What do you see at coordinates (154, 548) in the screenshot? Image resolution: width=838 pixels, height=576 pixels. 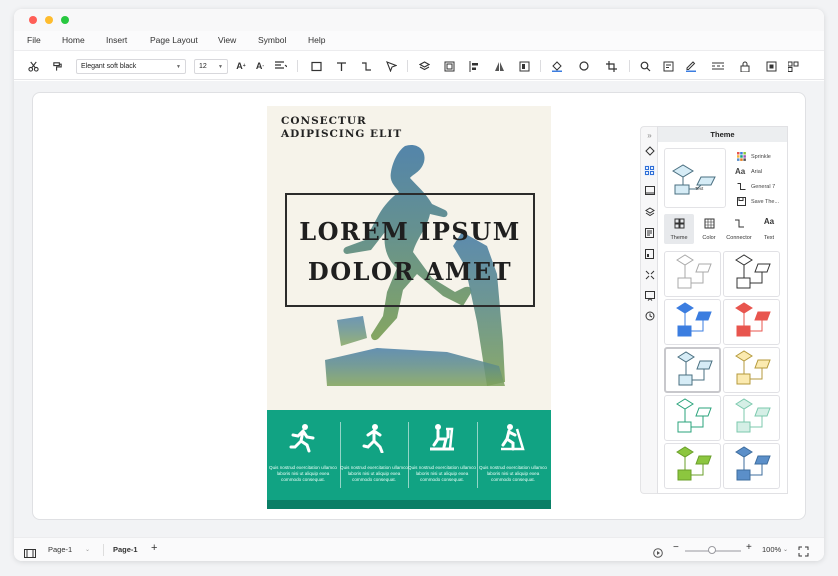 I see `add-page-button: +` at bounding box center [154, 548].